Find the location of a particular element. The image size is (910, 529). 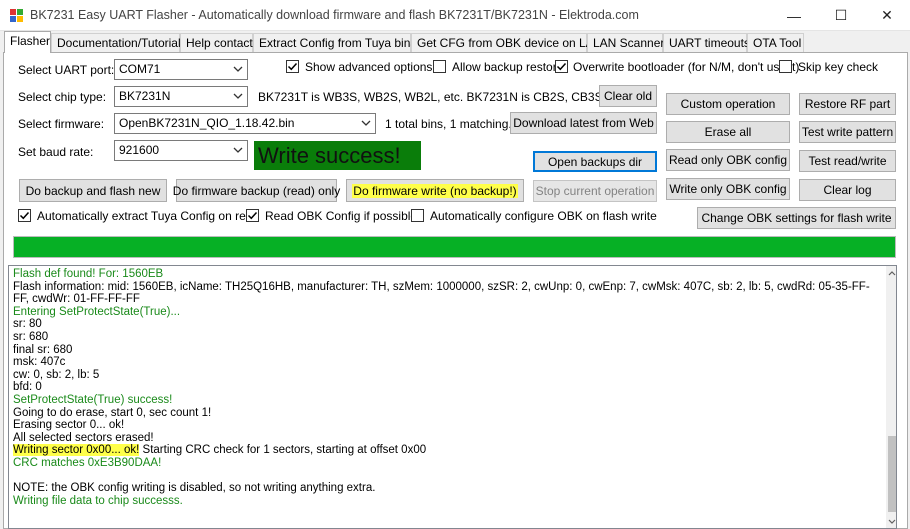

download-latest-button: Download latest from Web is located at coordinates (583, 123).